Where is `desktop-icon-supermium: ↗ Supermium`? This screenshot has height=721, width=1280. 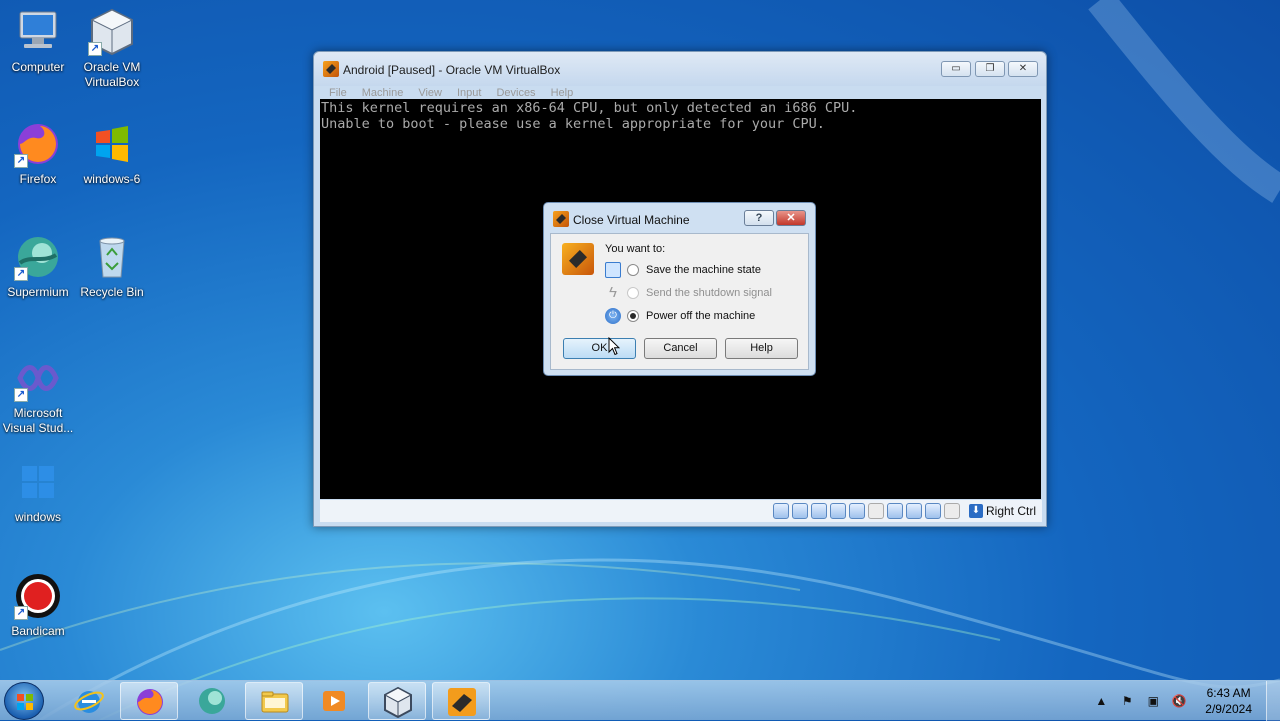 desktop-icon-supermium: ↗ Supermium is located at coordinates (38, 266).